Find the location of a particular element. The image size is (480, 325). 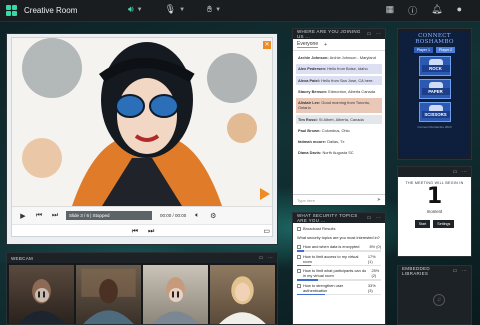

user-icon: ● is located at coordinates (459, 10).